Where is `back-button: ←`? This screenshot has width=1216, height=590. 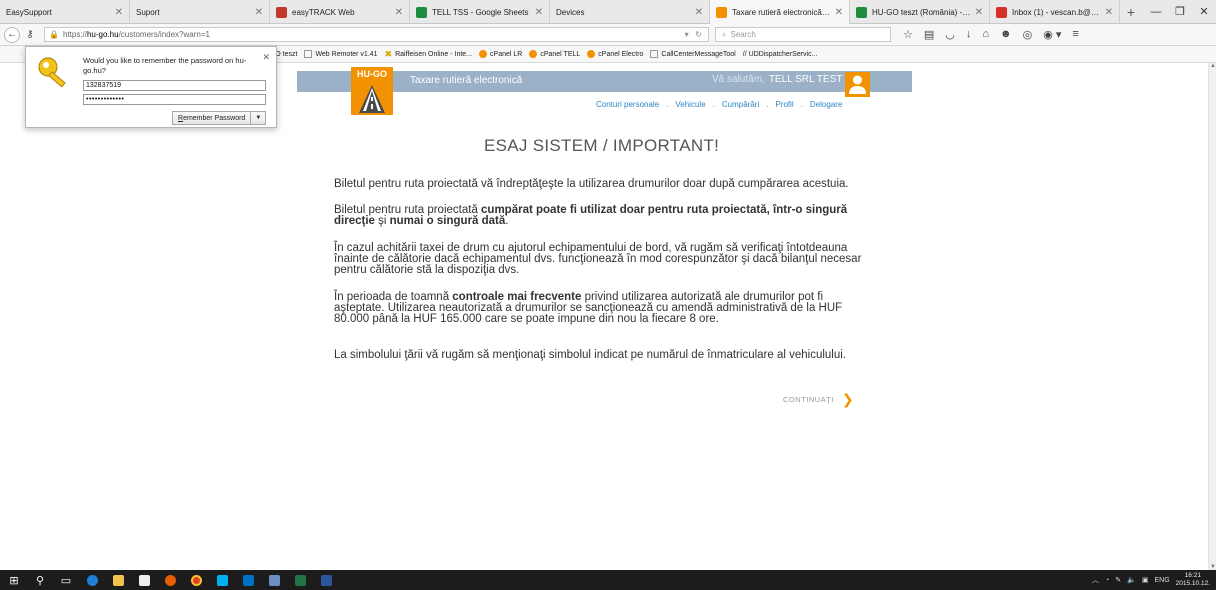 back-button: ← is located at coordinates (12, 34).